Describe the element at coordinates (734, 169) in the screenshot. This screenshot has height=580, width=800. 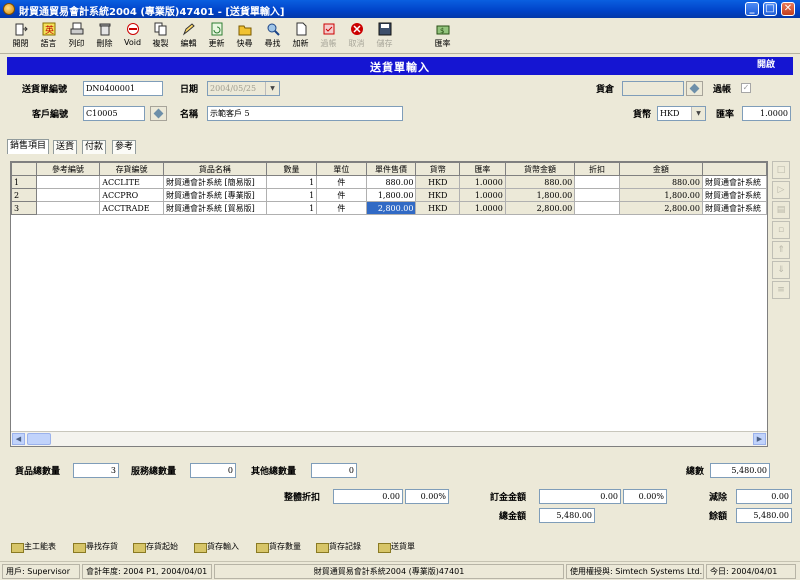
I see `column-header` at that location.